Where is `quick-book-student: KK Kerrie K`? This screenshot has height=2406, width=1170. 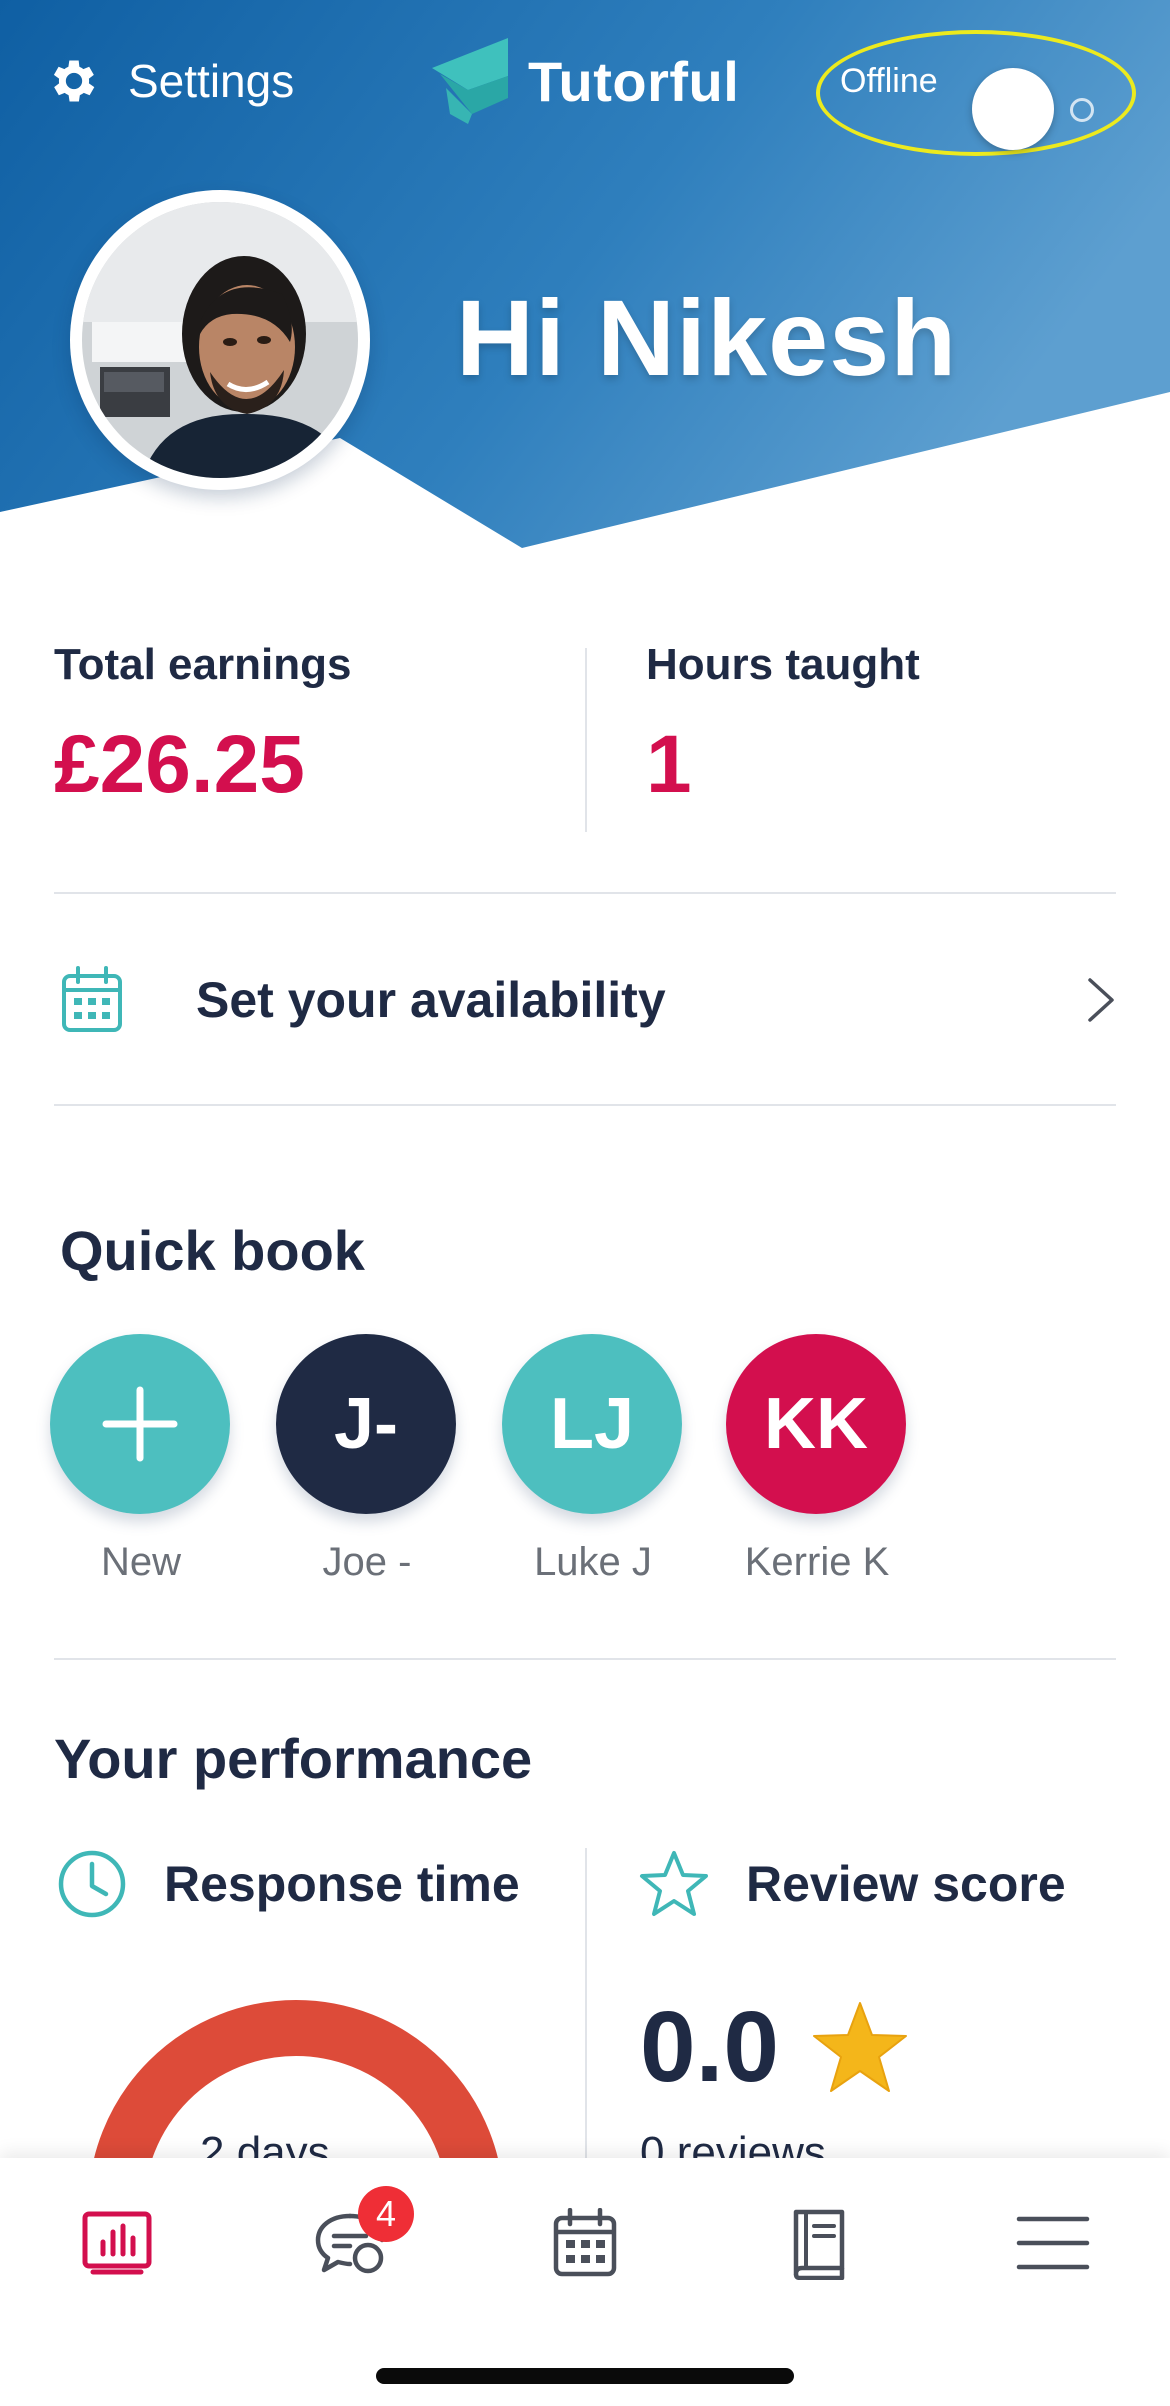
quick-book-student: KK Kerrie K is located at coordinates (817, 1459).